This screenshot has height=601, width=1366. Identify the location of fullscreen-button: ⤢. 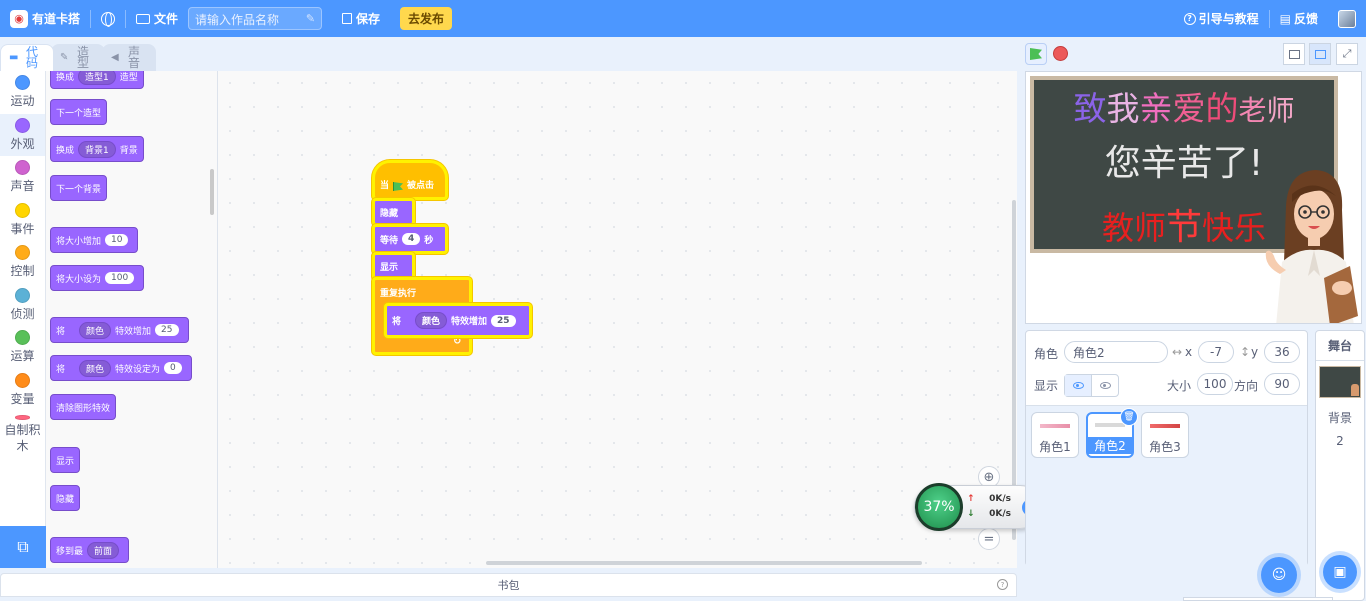
(1347, 54).